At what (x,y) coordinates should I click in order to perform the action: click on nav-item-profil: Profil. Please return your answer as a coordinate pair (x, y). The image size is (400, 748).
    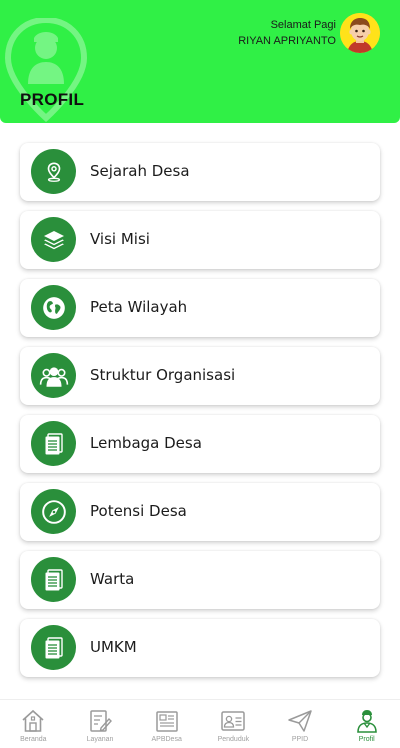
    Looking at the image, I should click on (366, 724).